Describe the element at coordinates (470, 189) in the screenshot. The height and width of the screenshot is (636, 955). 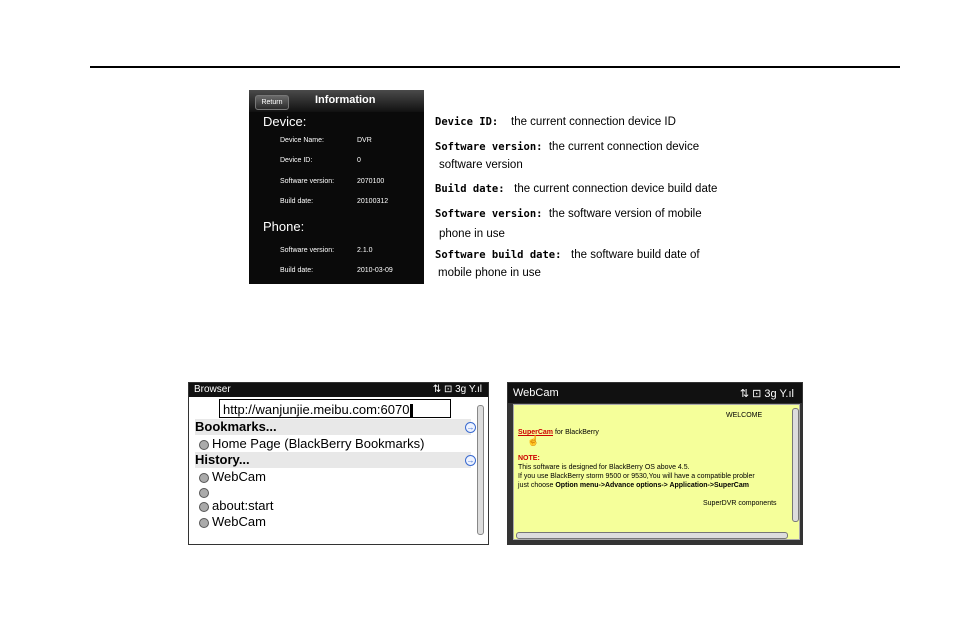
I see `desc-term: Build date:` at that location.